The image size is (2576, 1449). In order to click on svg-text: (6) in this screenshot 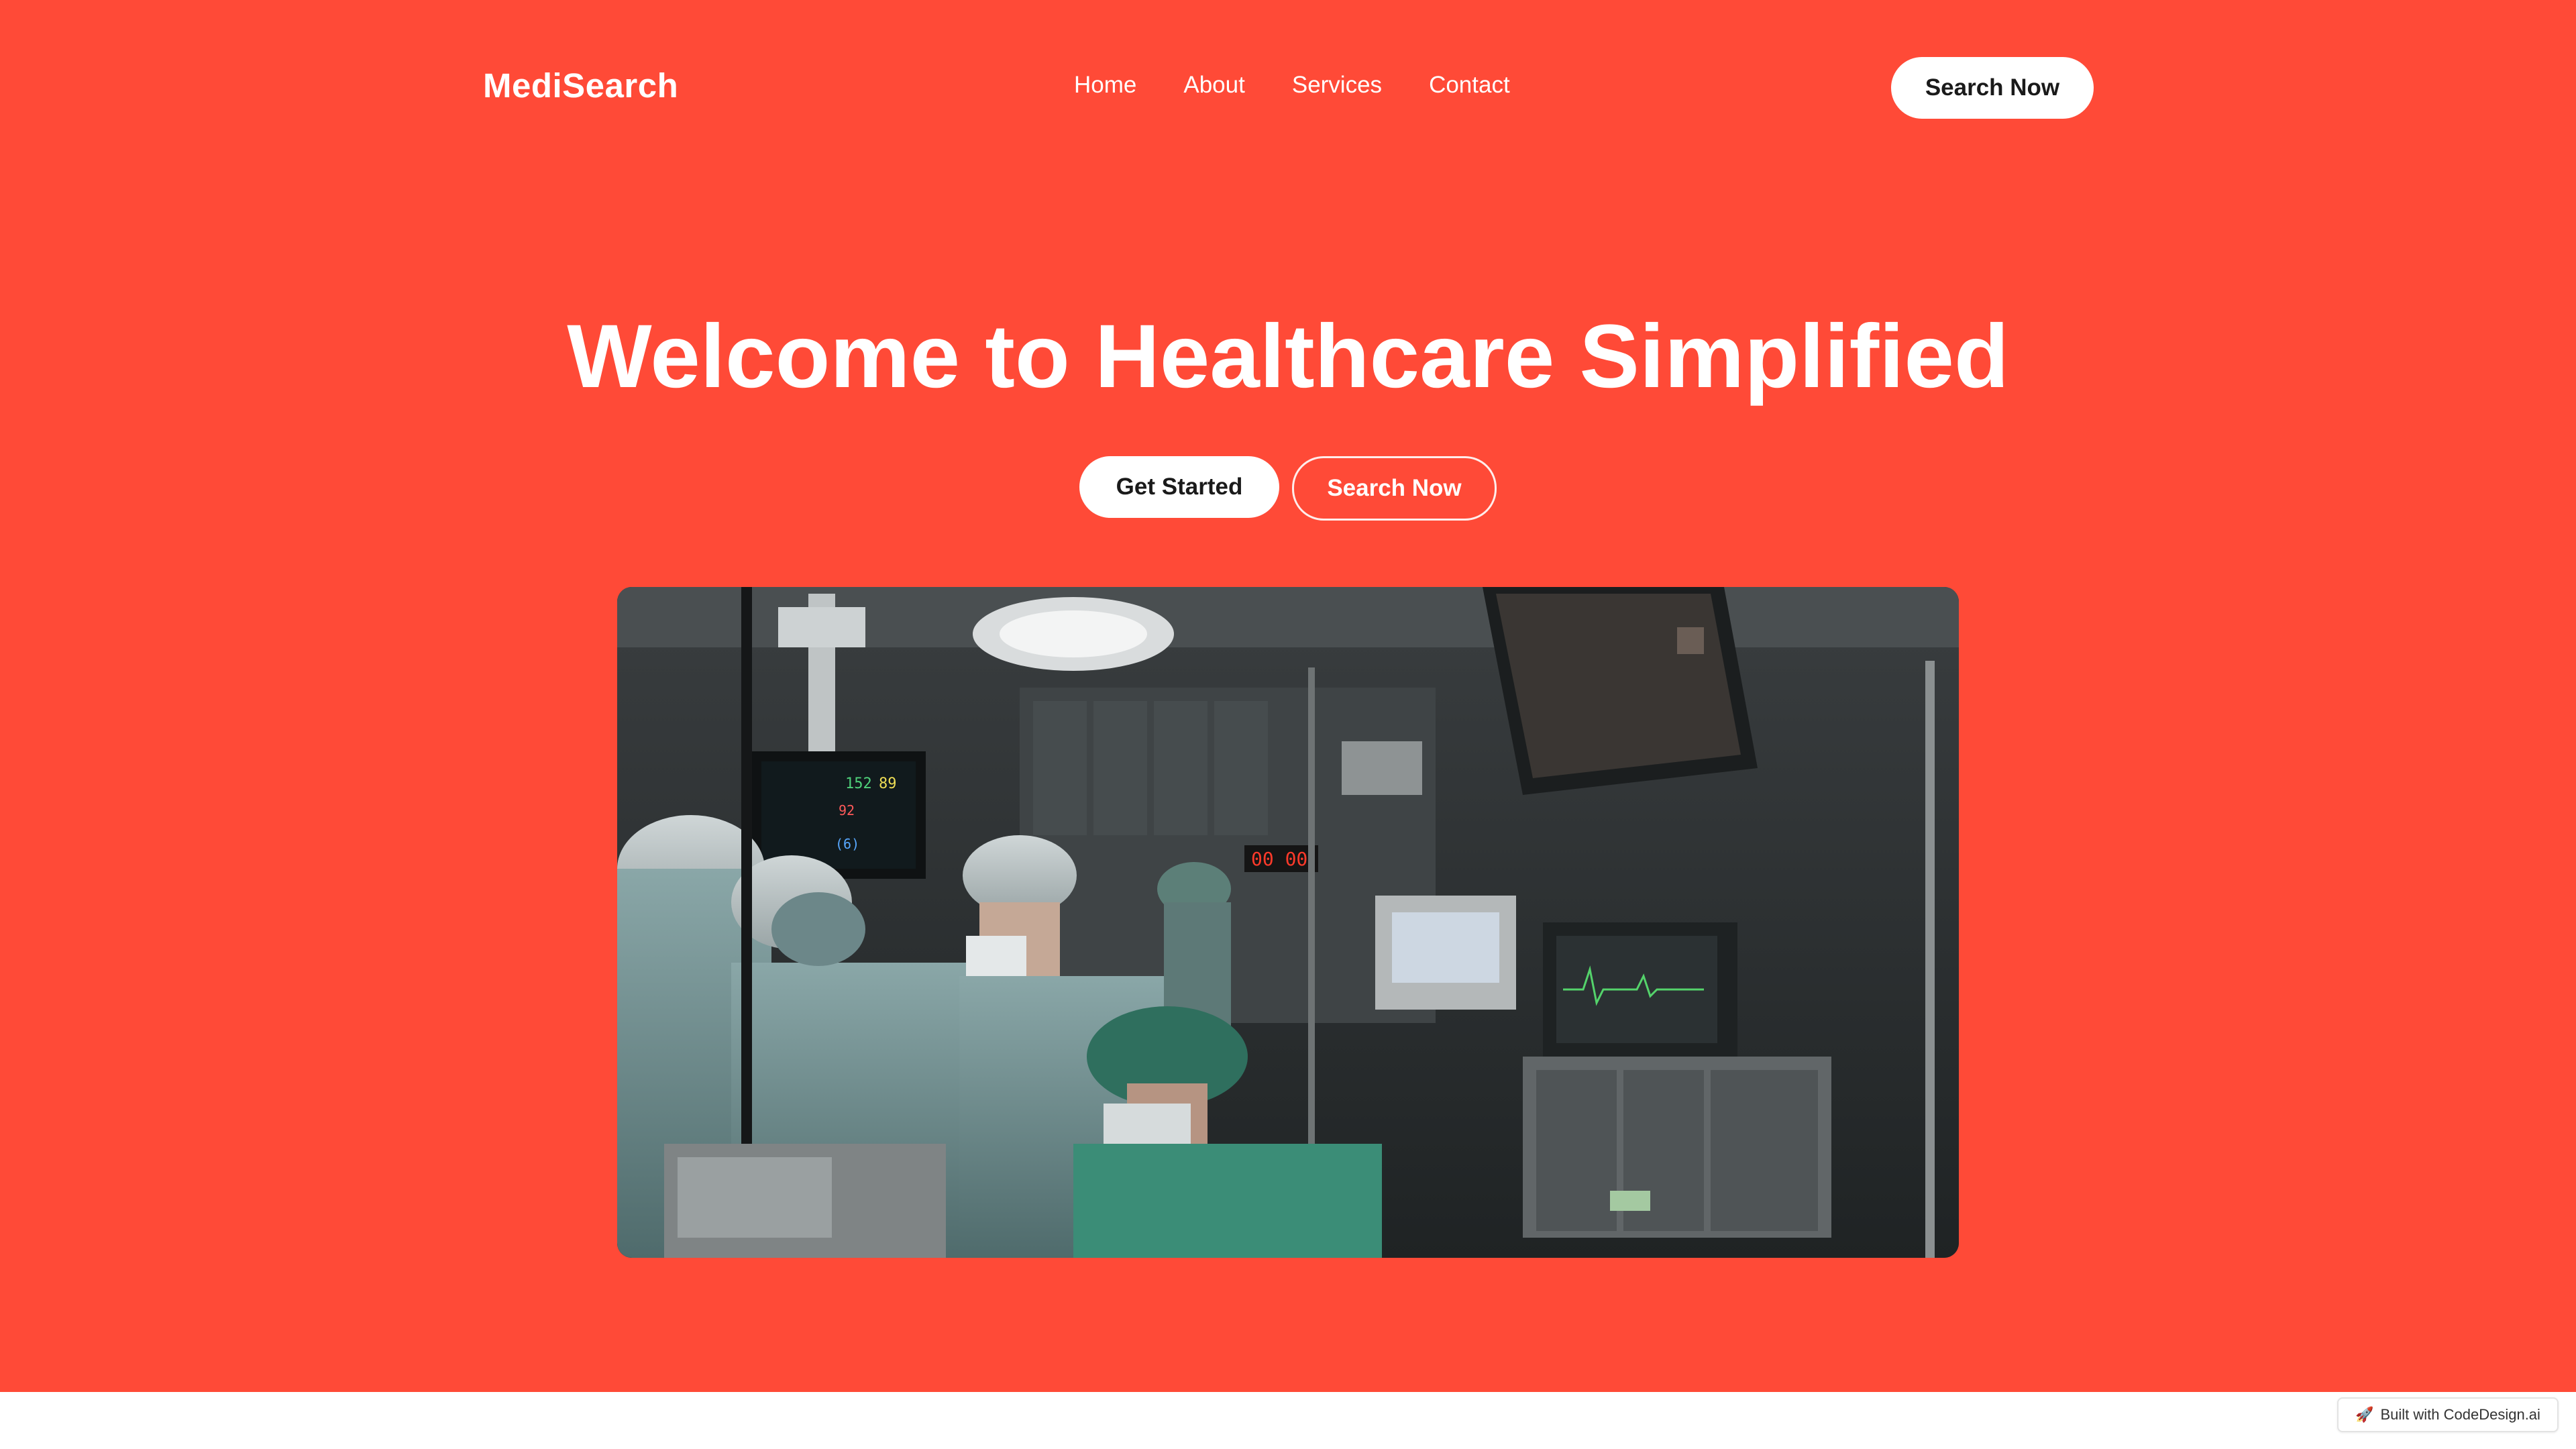, I will do `click(847, 844)`.